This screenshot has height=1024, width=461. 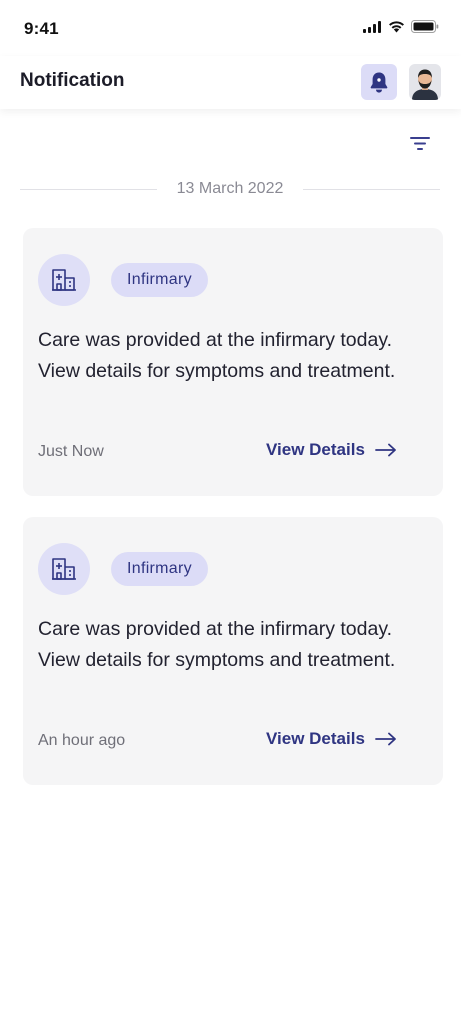 What do you see at coordinates (72, 80) in the screenshot?
I see `page-title: Notification` at bounding box center [72, 80].